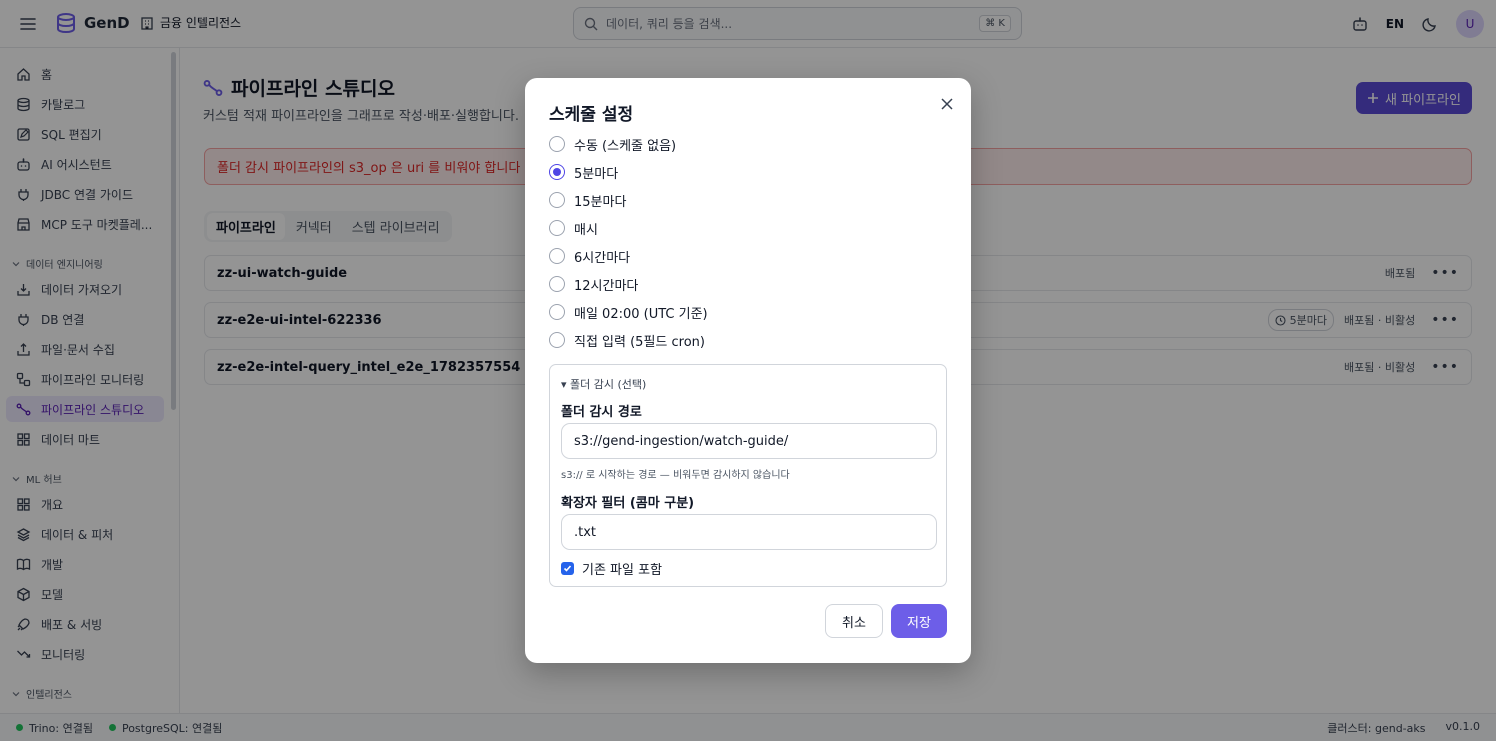 The height and width of the screenshot is (741, 1496). Describe the element at coordinates (601, 412) in the screenshot. I see `watch-path-label: 폴더 감시 경로` at that location.